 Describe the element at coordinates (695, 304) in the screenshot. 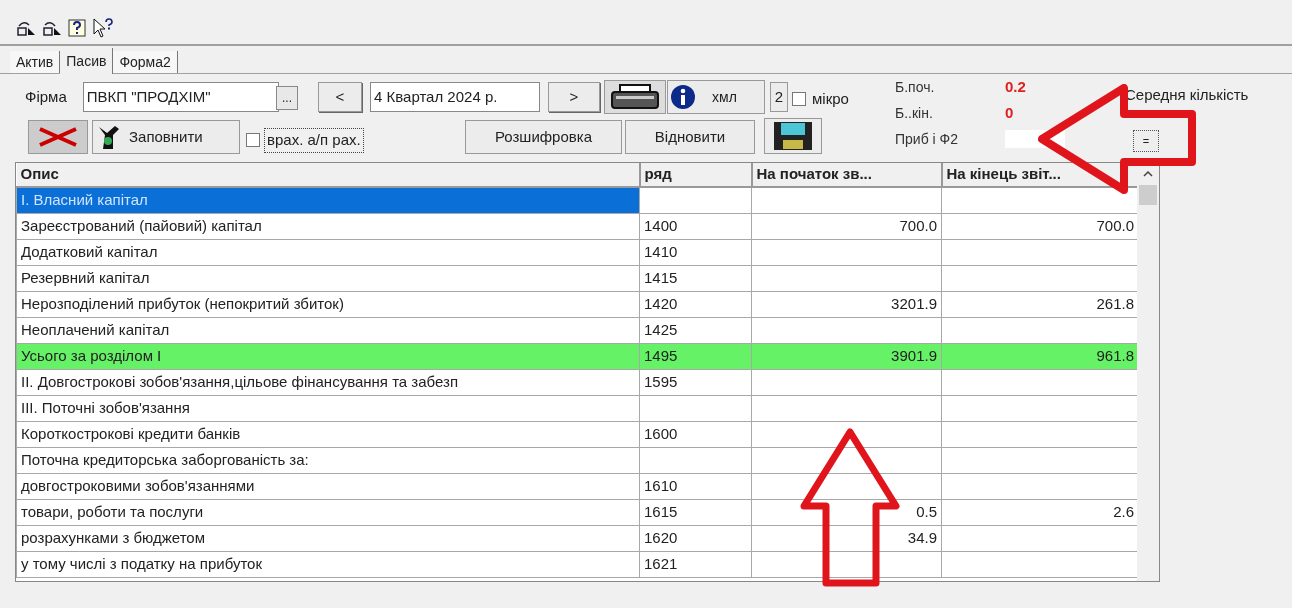

I see `table-cell: 1420` at that location.